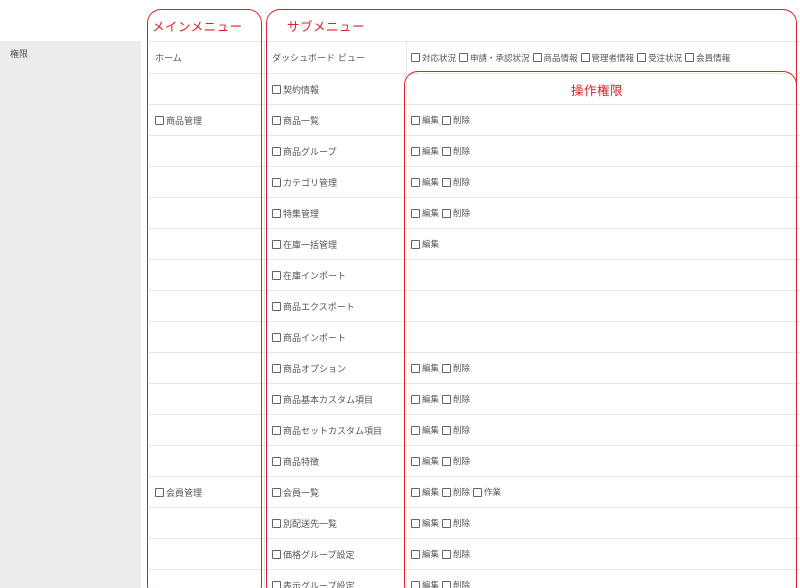  I want to click on permission-option: 管理者情報, so click(607, 58).